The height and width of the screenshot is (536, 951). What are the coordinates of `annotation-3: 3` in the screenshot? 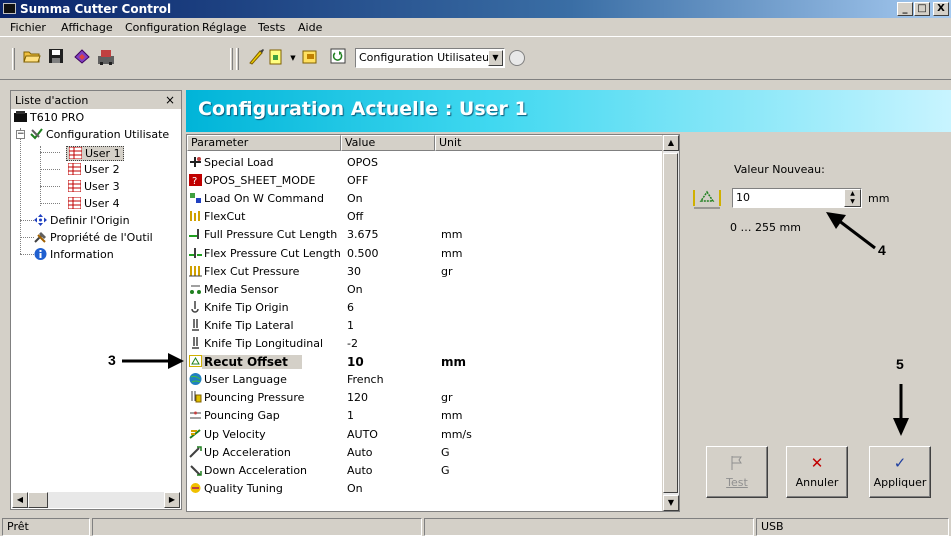 It's located at (112, 360).